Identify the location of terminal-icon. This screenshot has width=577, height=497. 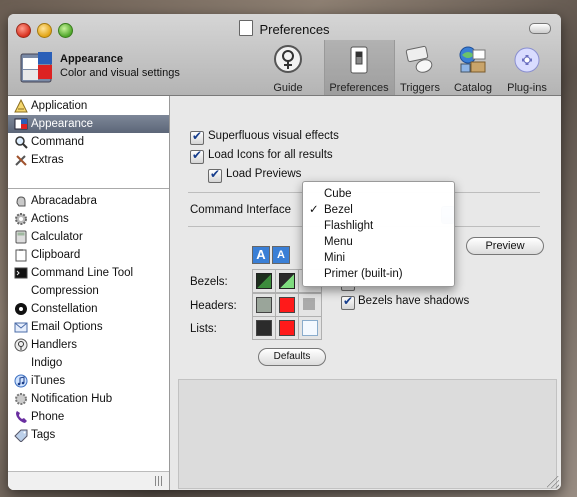
(21, 273).